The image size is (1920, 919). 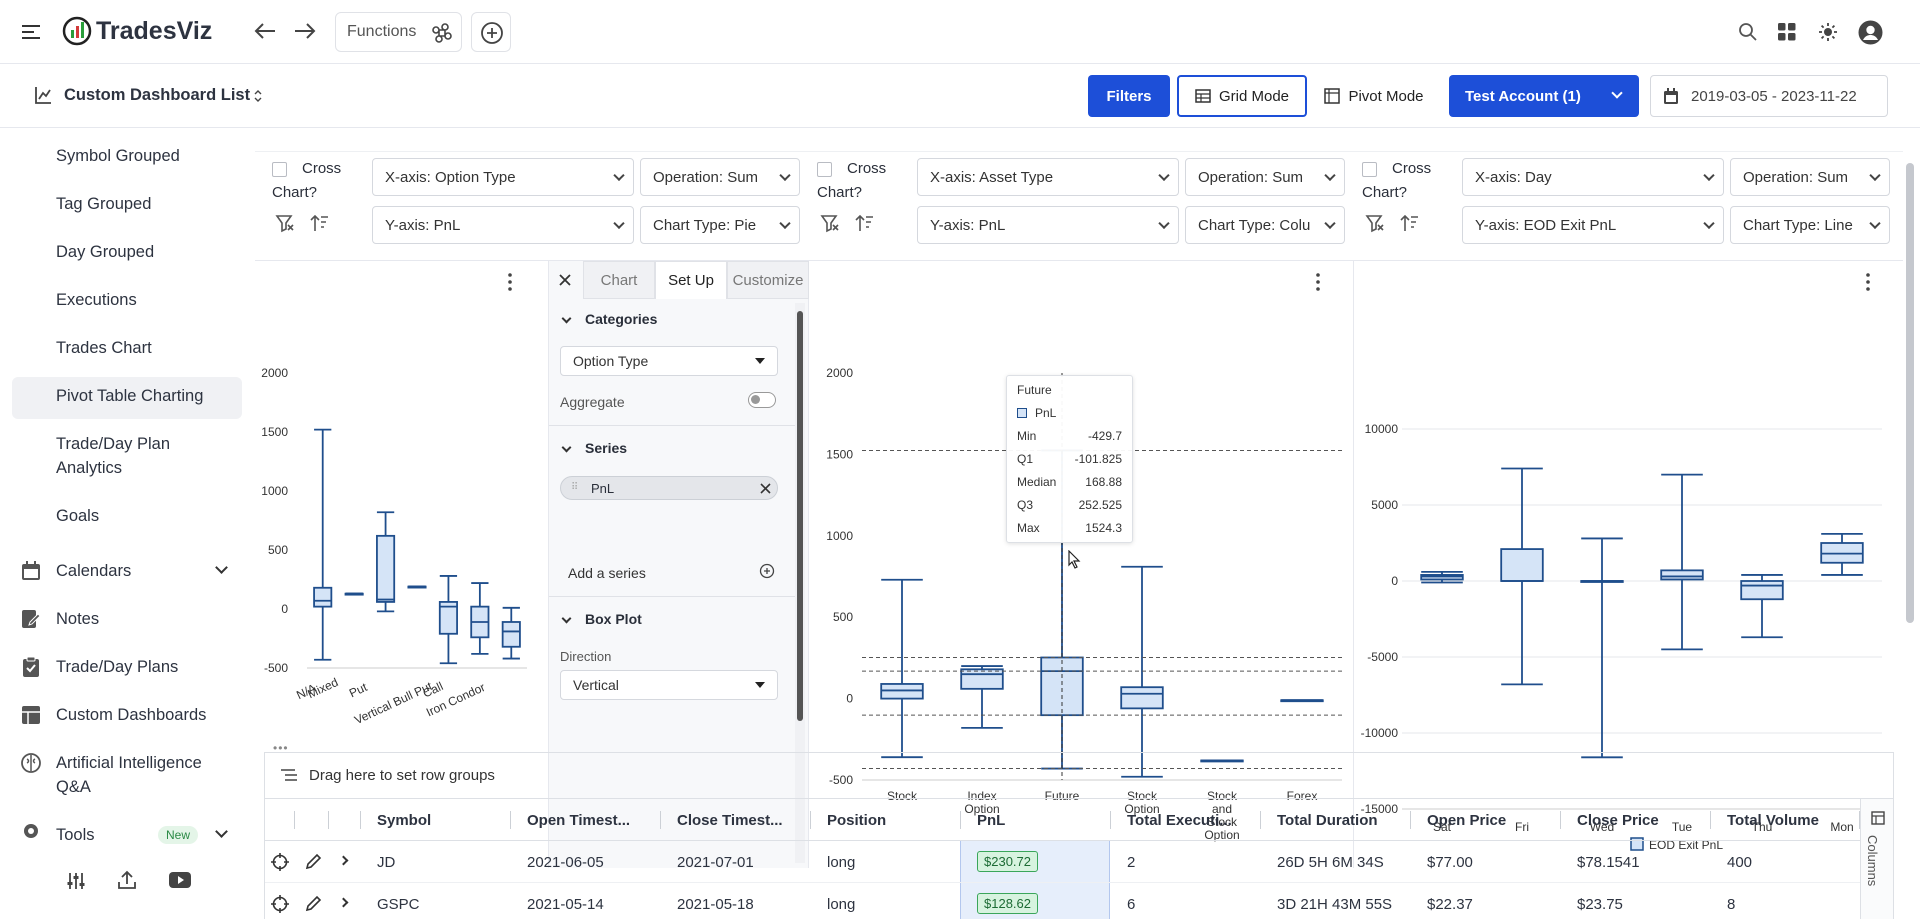 I want to click on functions-button: Functions, so click(x=398, y=32).